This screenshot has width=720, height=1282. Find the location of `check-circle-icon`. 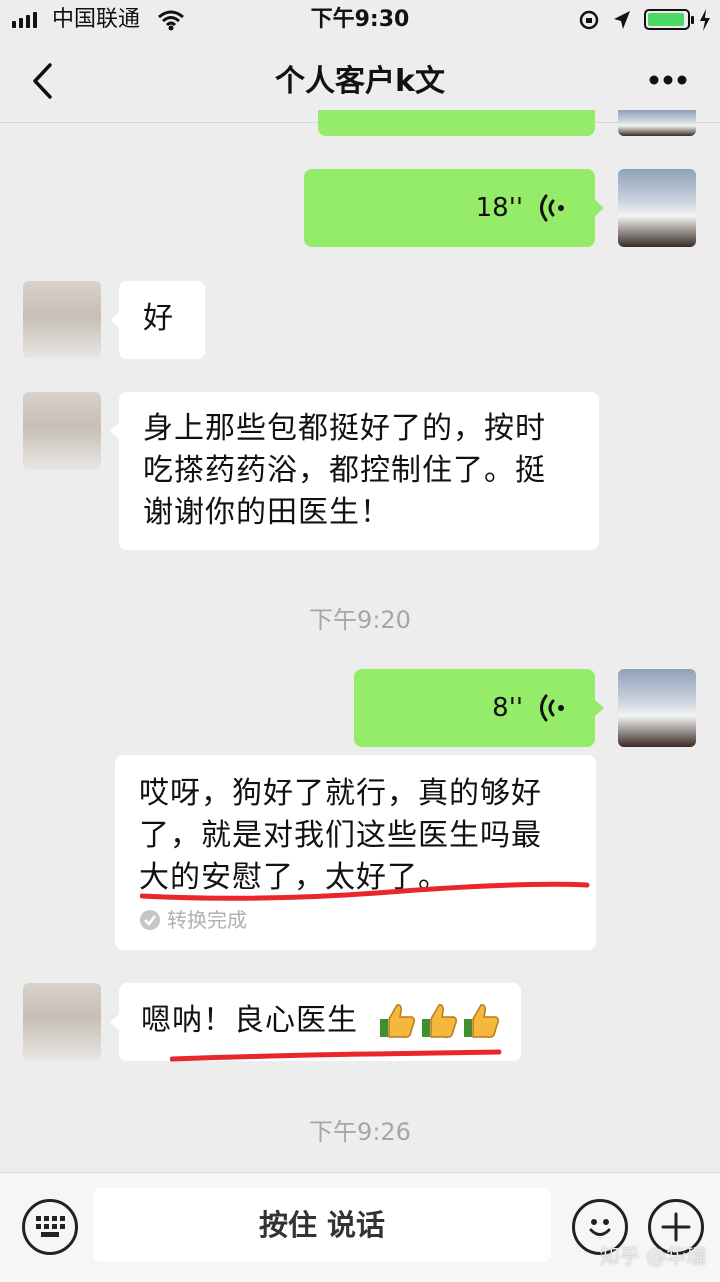

check-circle-icon is located at coordinates (150, 920).